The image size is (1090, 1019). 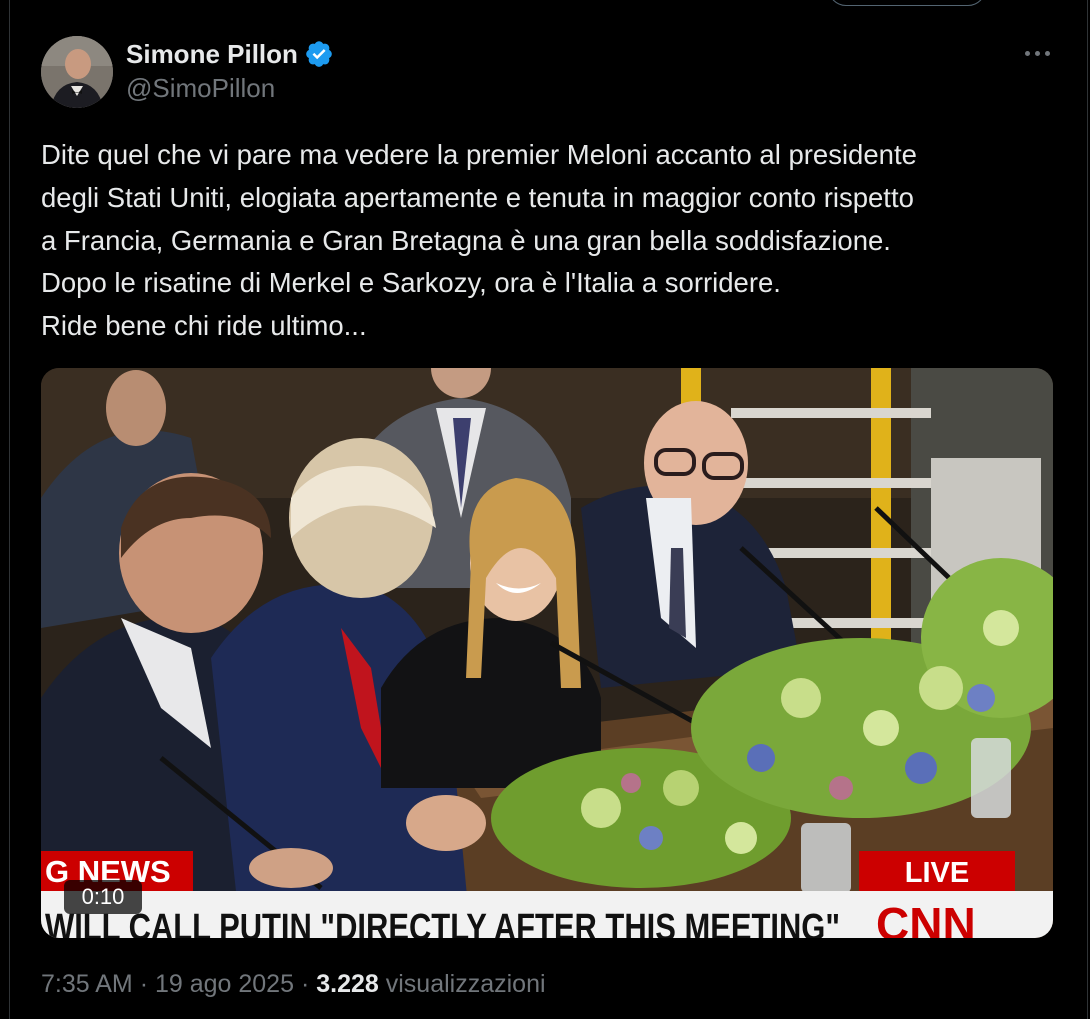 What do you see at coordinates (200, 88) in the screenshot?
I see `author-handle: @SimoPillon` at bounding box center [200, 88].